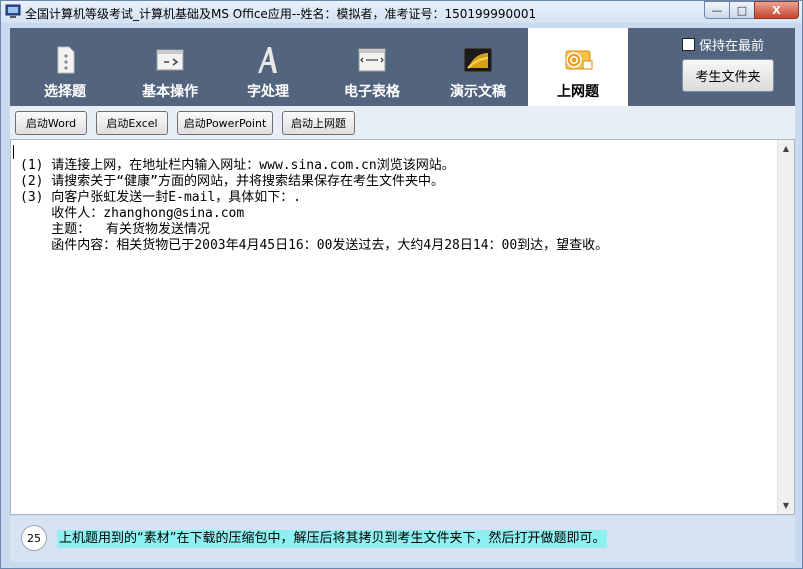 The height and width of the screenshot is (569, 803). I want to click on tab-presentation: 演示文稿, so click(478, 67).